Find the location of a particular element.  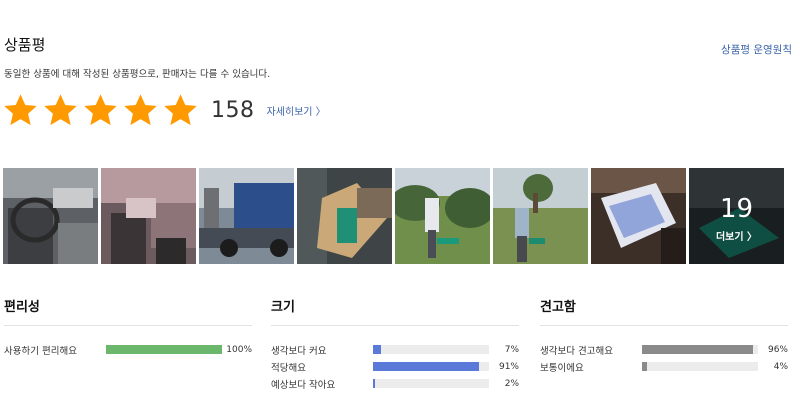

more-photos-label: 더보기 〉 is located at coordinates (736, 237).